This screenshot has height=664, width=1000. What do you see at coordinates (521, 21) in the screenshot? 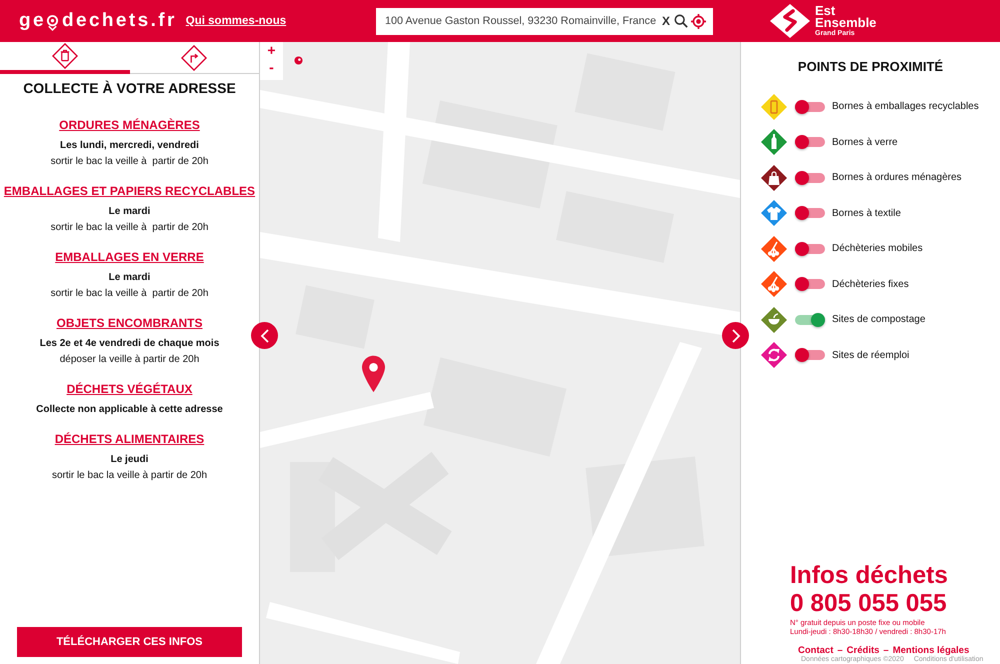
I see `search-field: 100 Avenue Gaston Roussel, 93230 Romainville, France` at bounding box center [521, 21].